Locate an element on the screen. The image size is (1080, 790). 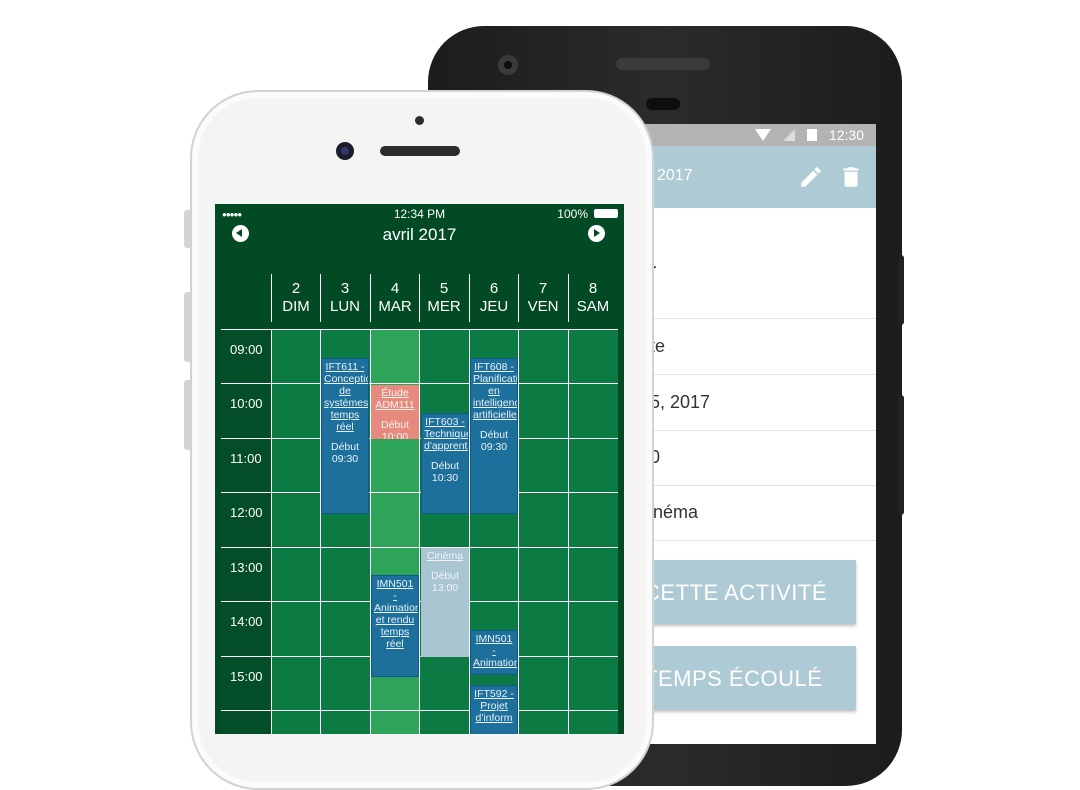
signal-icon is located at coordinates (788, 135).